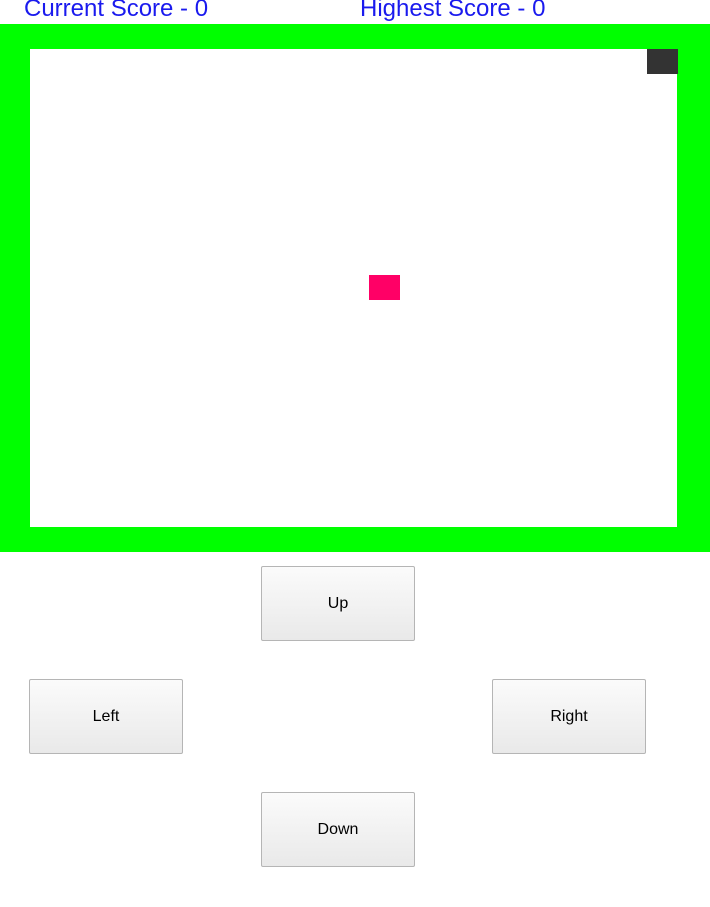 The width and height of the screenshot is (710, 907). I want to click on left-button: Left, so click(106, 716).